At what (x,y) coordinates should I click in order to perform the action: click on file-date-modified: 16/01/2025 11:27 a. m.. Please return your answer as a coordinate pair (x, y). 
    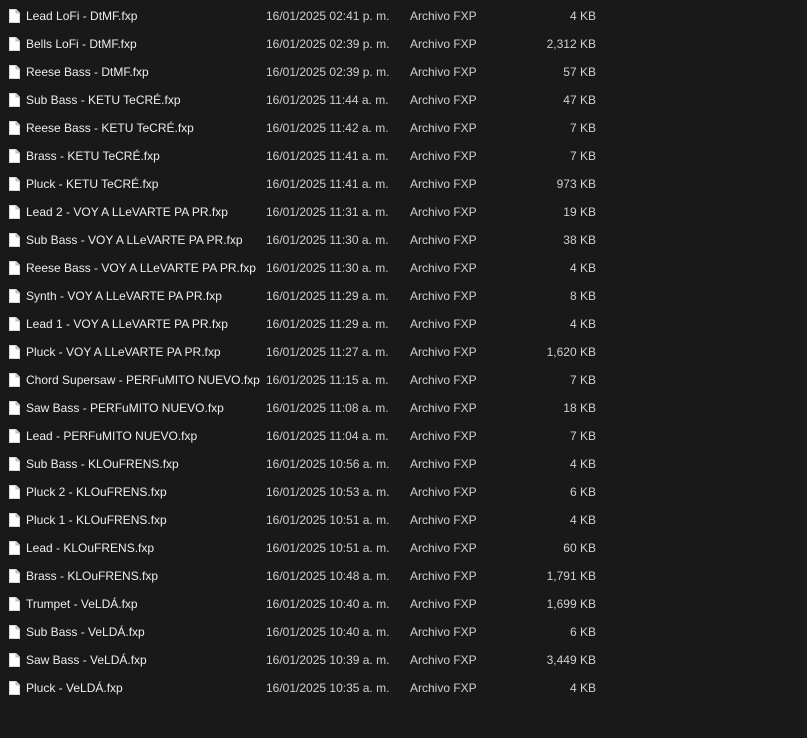
    Looking at the image, I should click on (327, 352).